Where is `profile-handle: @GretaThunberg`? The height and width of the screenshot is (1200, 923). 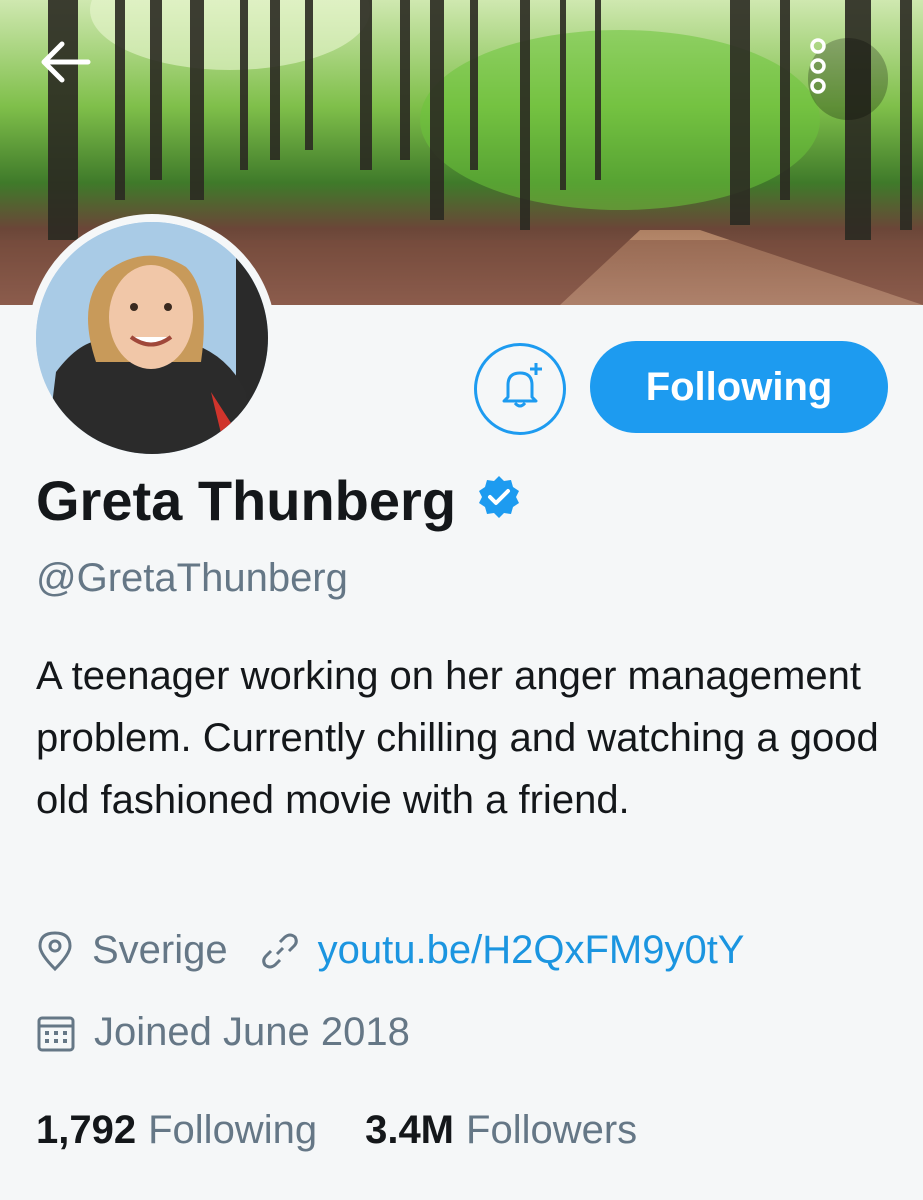
profile-handle: @GretaThunberg is located at coordinates (192, 578).